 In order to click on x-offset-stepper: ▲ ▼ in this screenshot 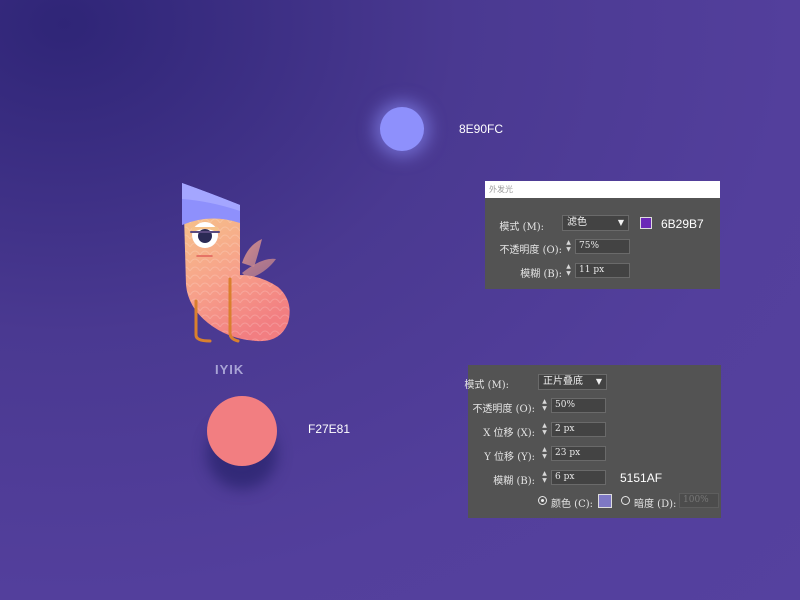, I will do `click(544, 429)`.